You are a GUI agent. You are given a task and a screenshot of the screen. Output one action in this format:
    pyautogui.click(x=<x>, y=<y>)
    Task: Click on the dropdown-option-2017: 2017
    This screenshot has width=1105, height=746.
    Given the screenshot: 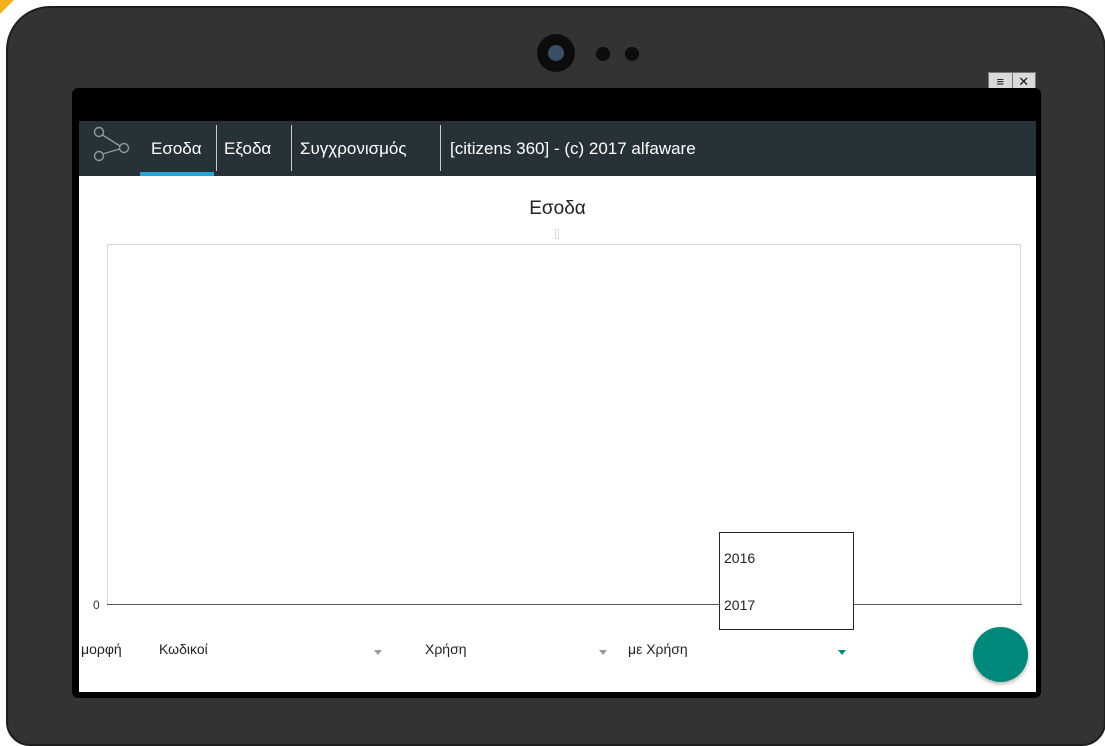 What is the action you would take?
    pyautogui.click(x=786, y=603)
    